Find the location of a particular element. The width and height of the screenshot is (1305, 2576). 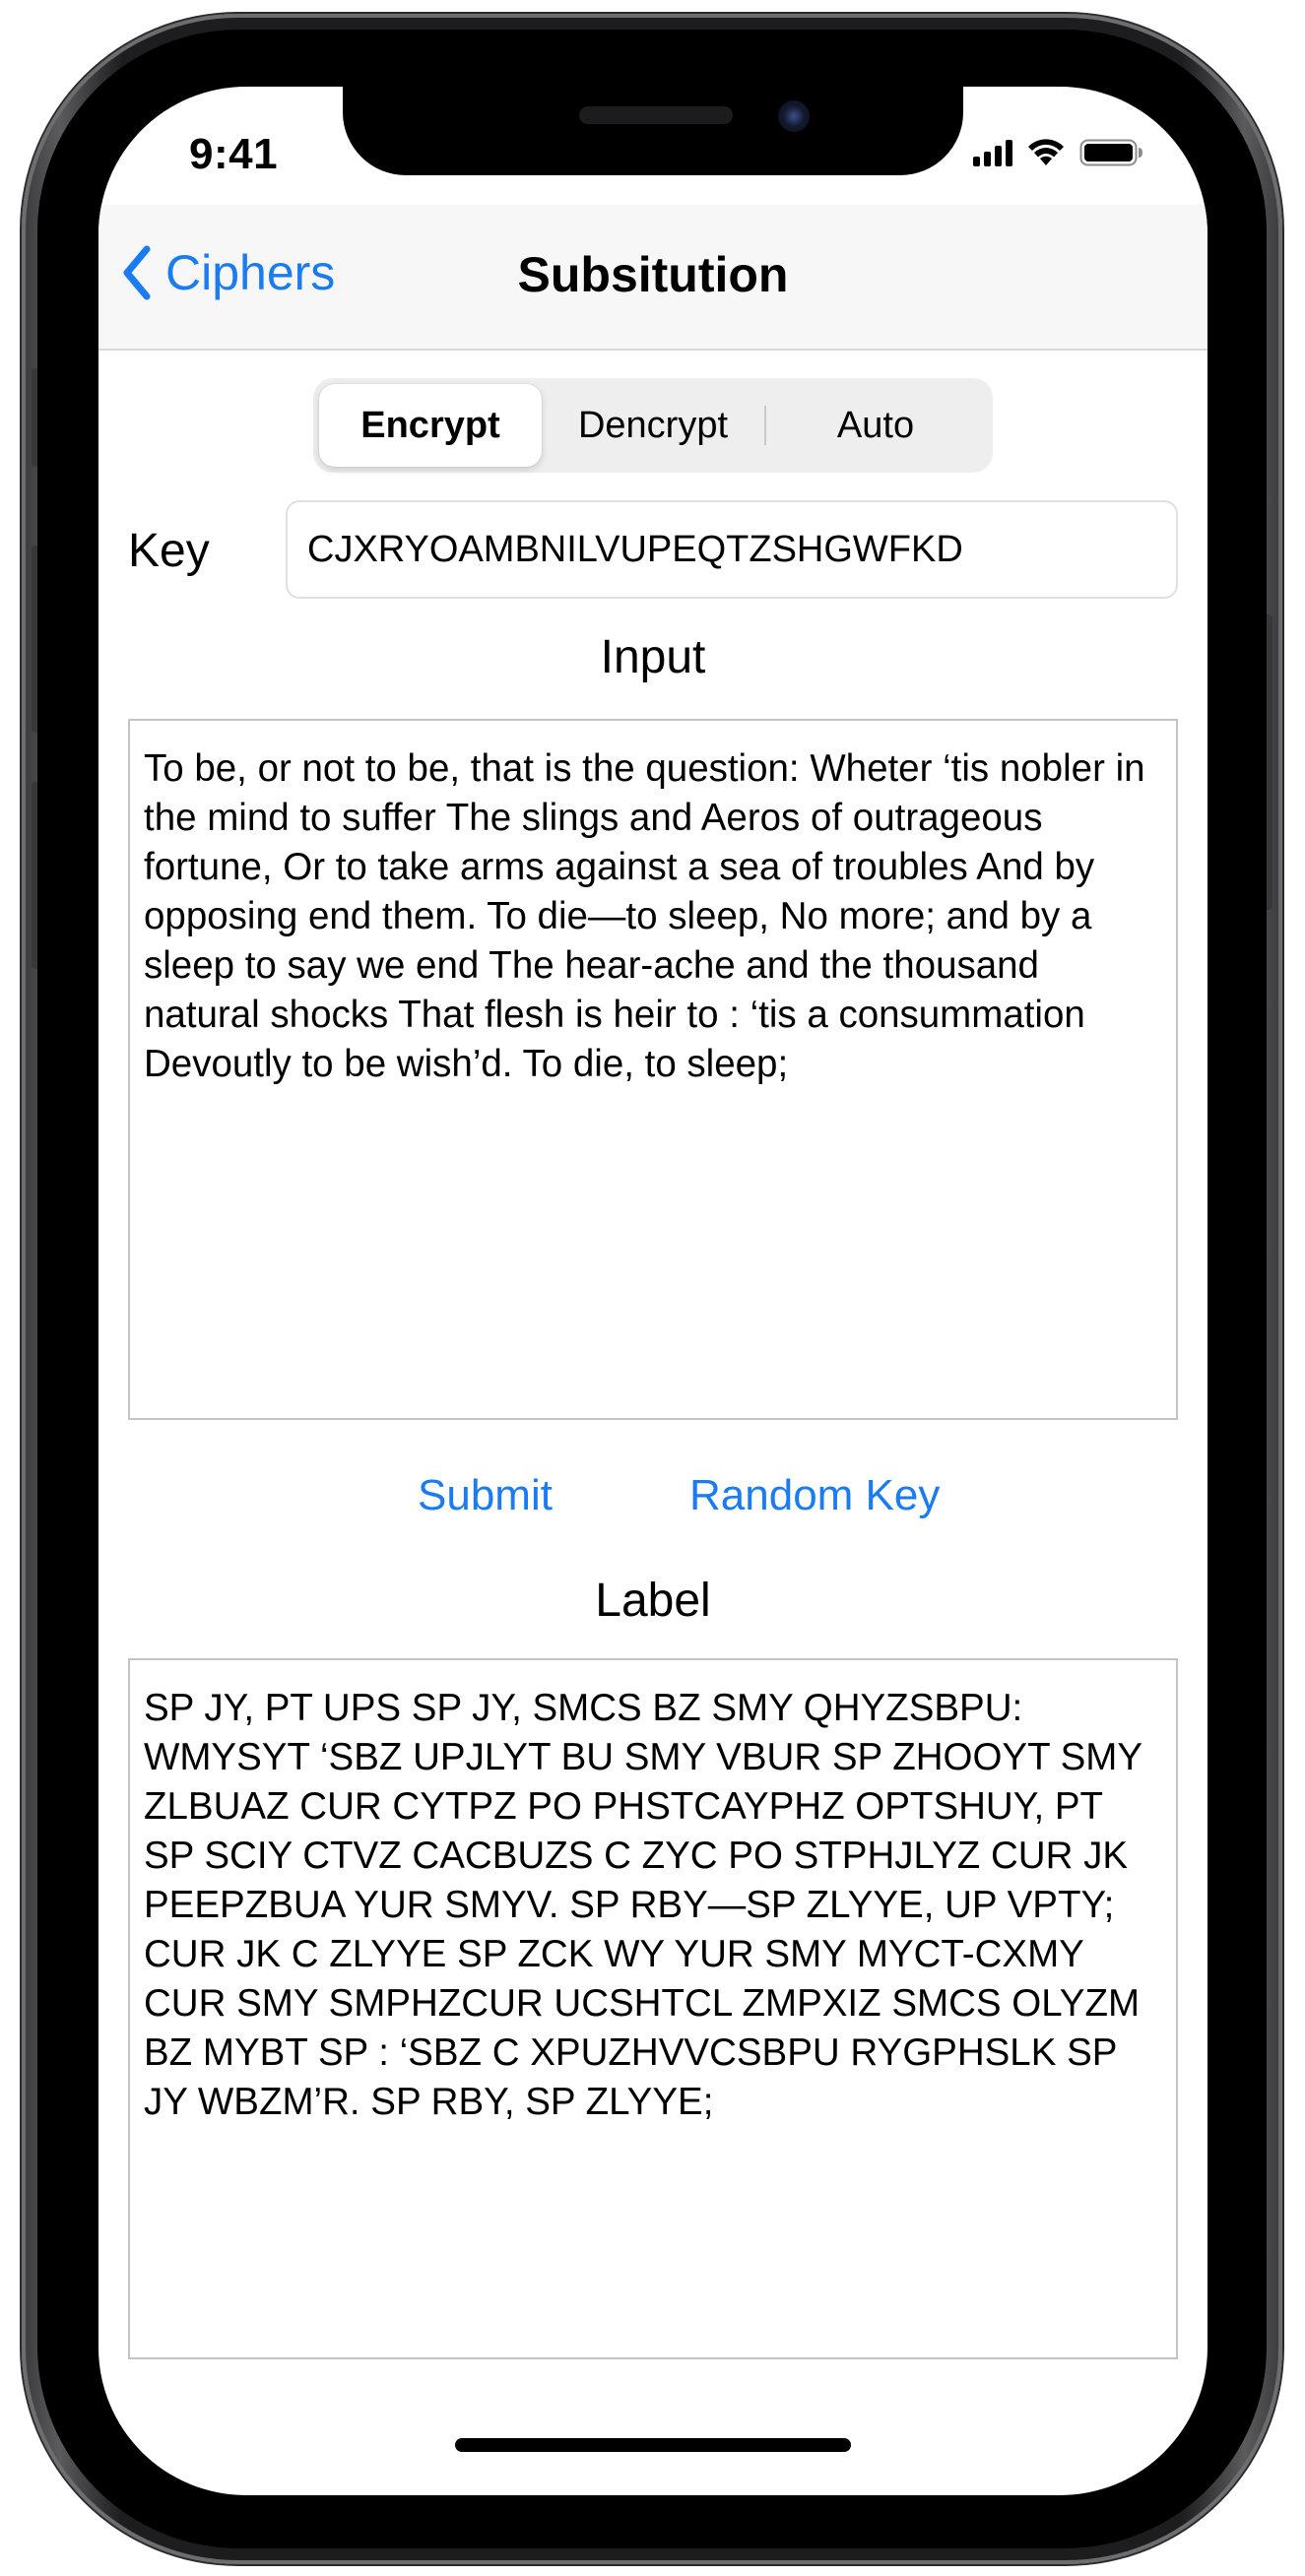

notch is located at coordinates (653, 131).